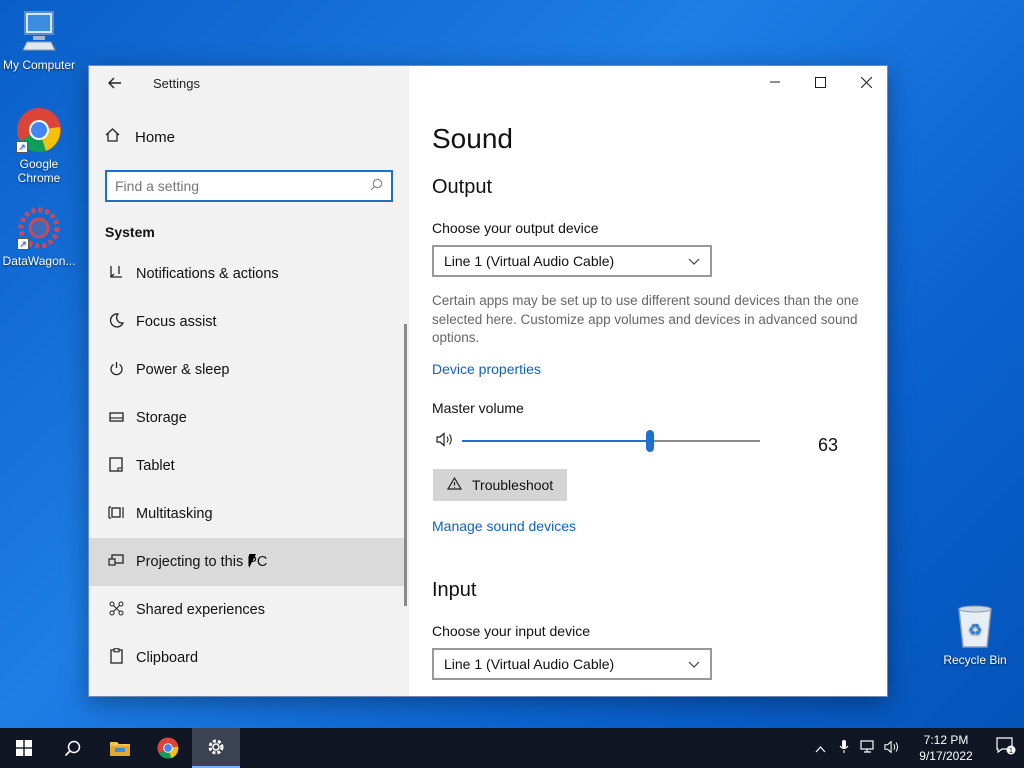 The height and width of the screenshot is (768, 1024). I want to click on nav-item-label: Focus assist, so click(176, 322).